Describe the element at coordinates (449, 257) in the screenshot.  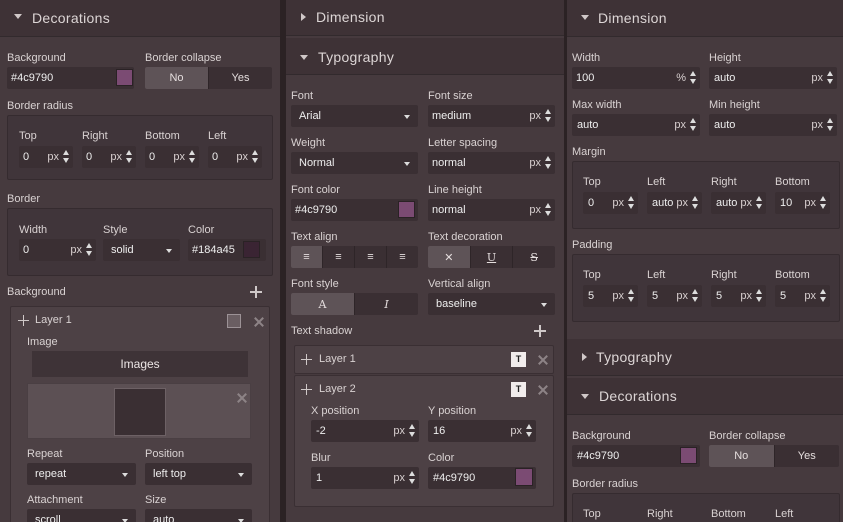
I see `none-decoration-icon: ✕` at that location.